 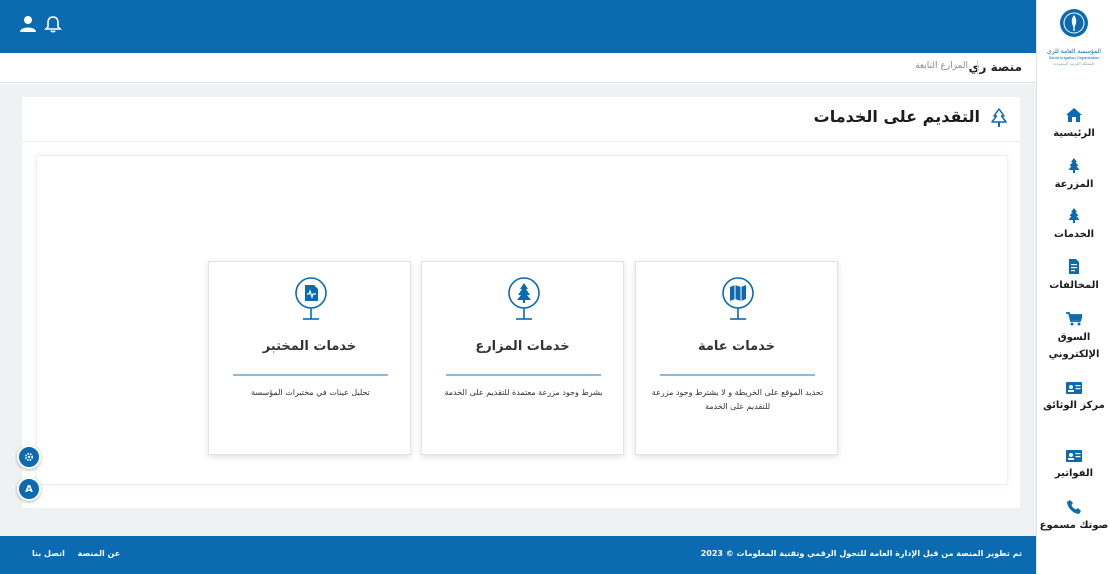 What do you see at coordinates (522, 346) in the screenshot?
I see `card-title: خدمات المزارع` at bounding box center [522, 346].